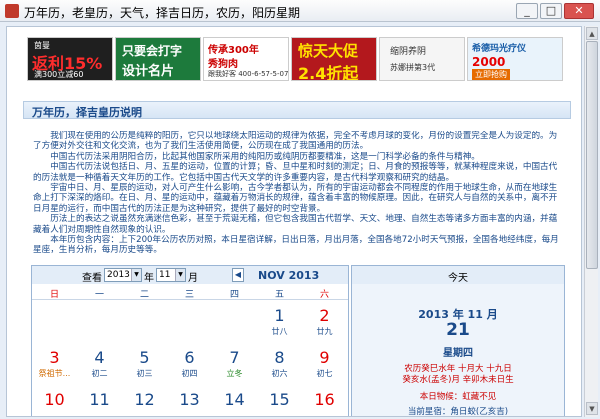  What do you see at coordinates (144, 373) in the screenshot?
I see `lunar-date: 初三` at bounding box center [144, 373].